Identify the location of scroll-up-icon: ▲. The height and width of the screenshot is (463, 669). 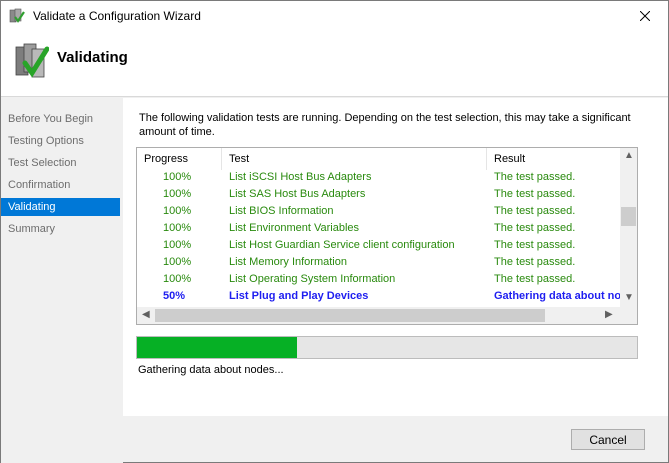
(629, 155).